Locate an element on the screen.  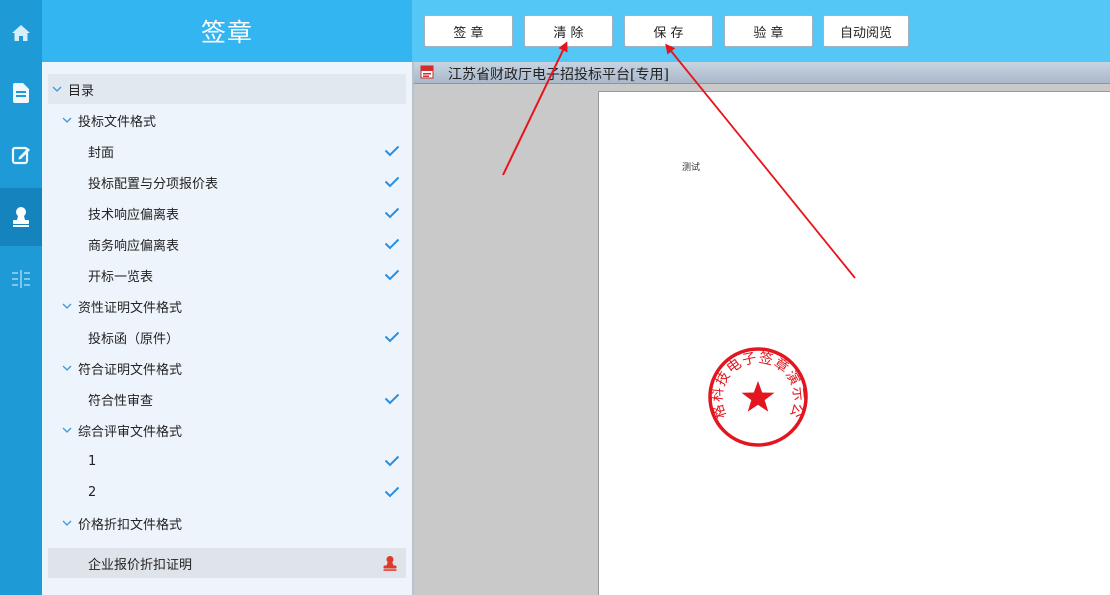
electronic-seal: 金格科技电子签章演示公司 is located at coordinates (758, 397).